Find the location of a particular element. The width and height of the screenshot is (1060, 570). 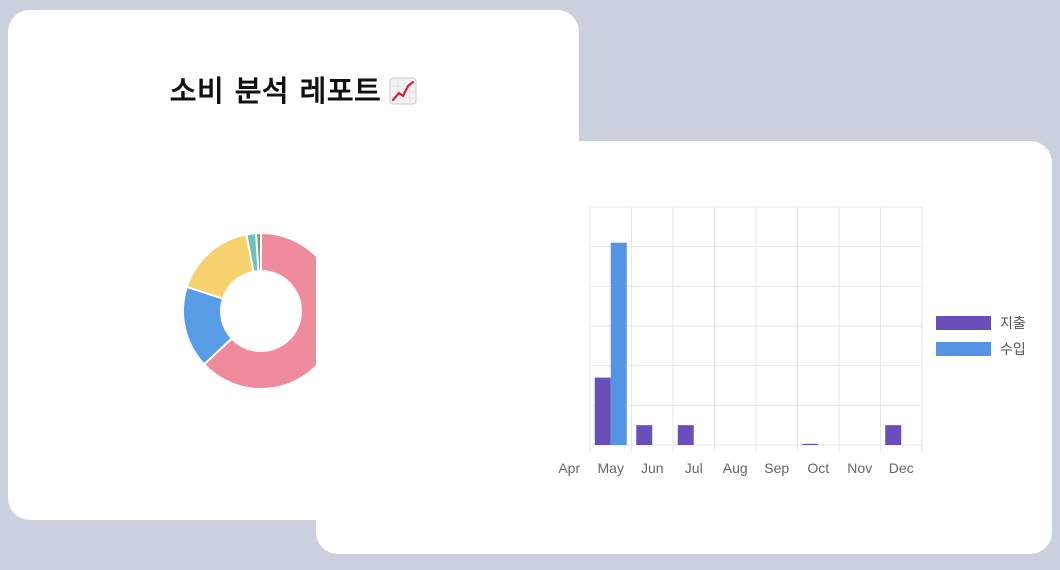

x-tick-label: Sep is located at coordinates (776, 468).